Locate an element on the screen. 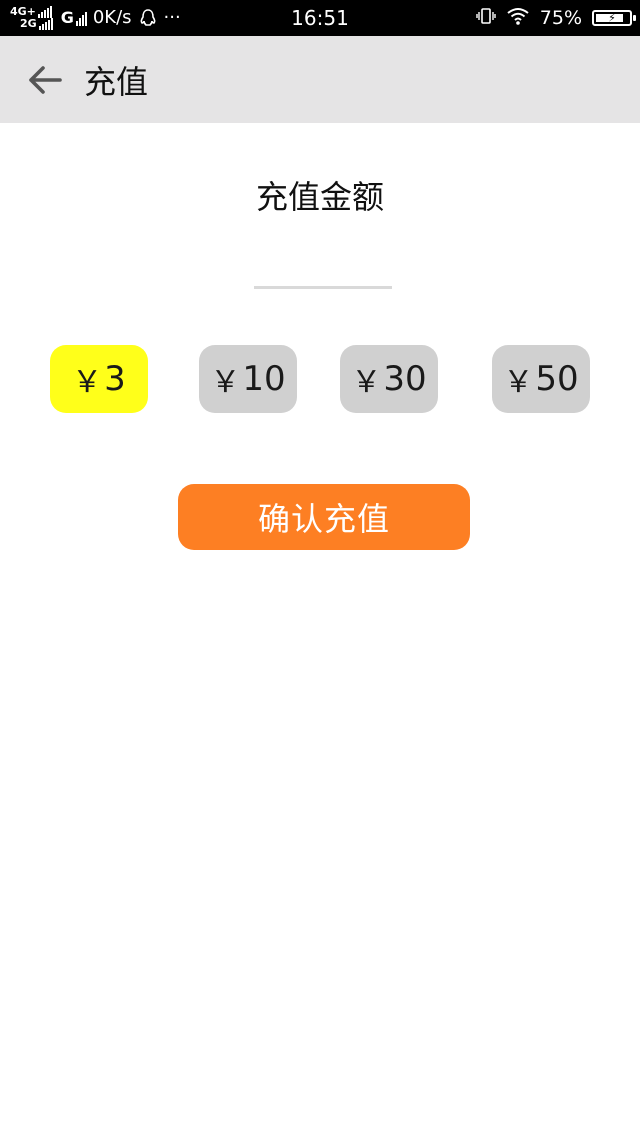 Image resolution: width=640 pixels, height=1136 pixels. amount-value: 50 is located at coordinates (557, 379).